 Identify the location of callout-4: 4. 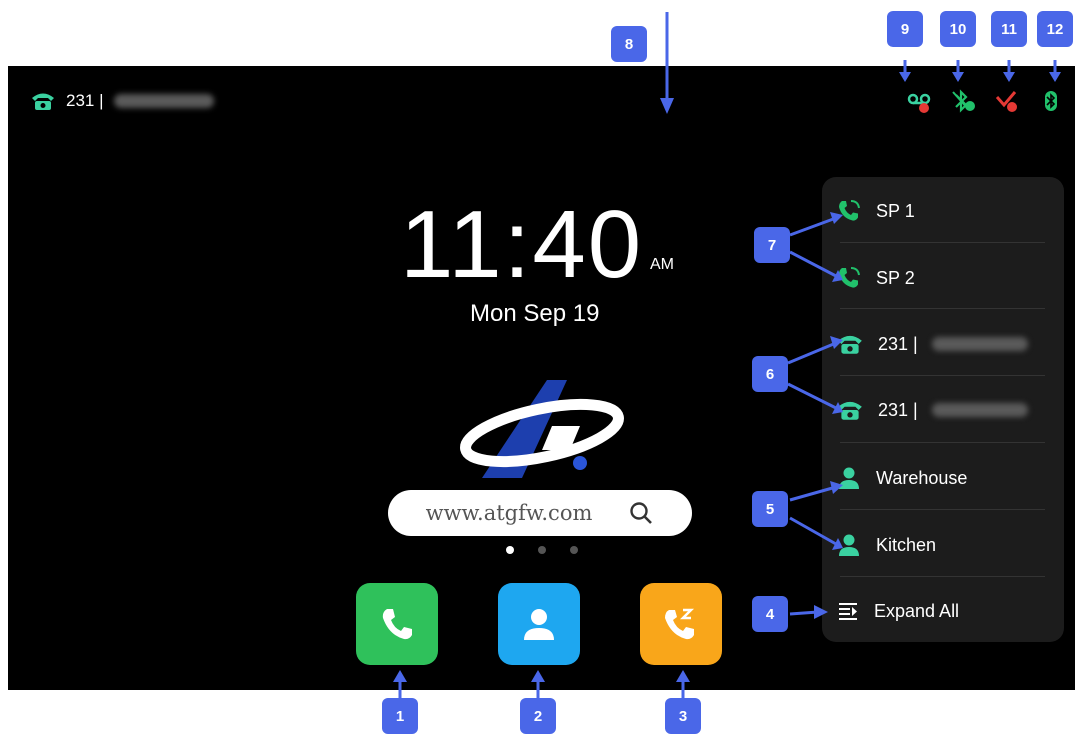
(770, 614).